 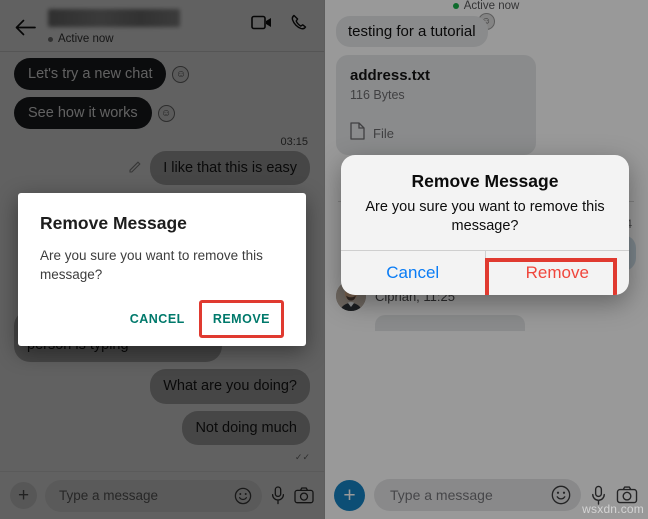 I want to click on contact-name-redacted, so click(x=114, y=18).